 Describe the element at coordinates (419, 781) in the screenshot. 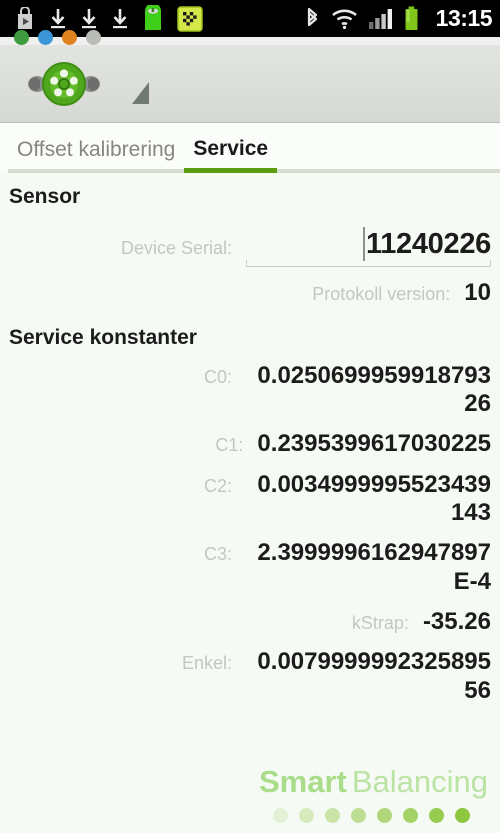

I see `brand-word-balancing: Balancing` at that location.